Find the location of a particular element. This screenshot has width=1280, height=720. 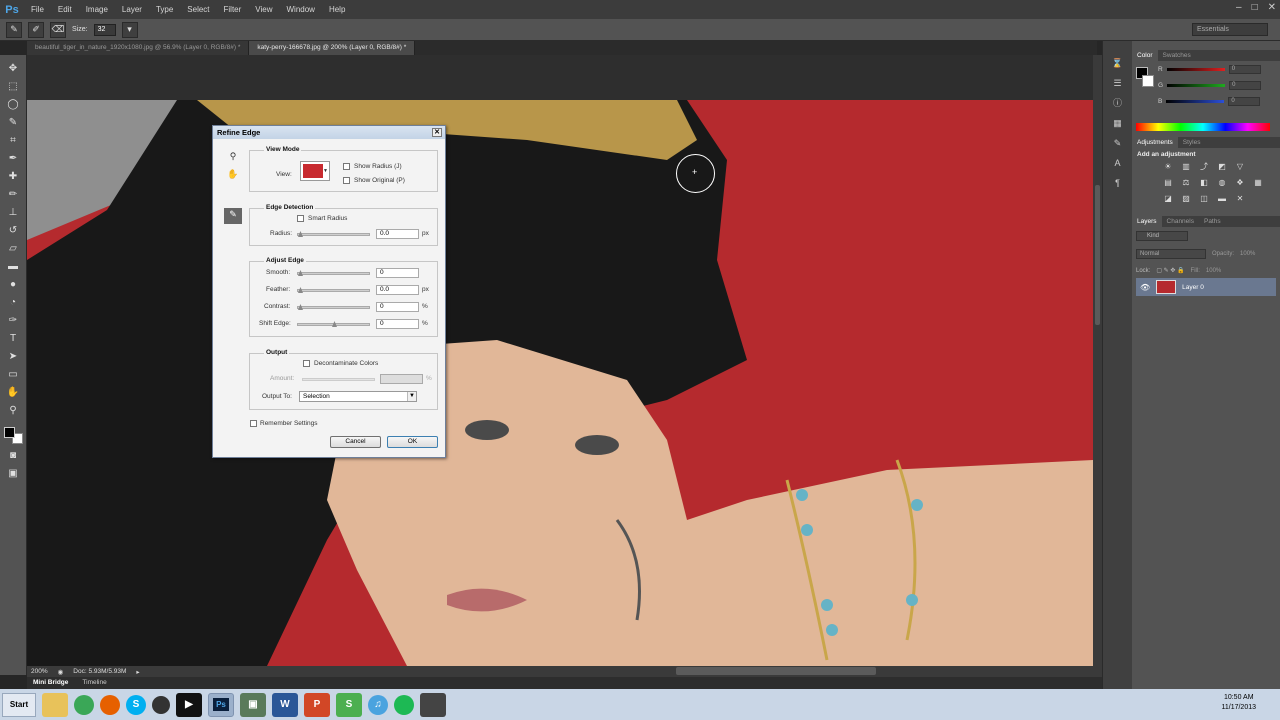

hand-tool-icon: ✋ is located at coordinates (13, 392).